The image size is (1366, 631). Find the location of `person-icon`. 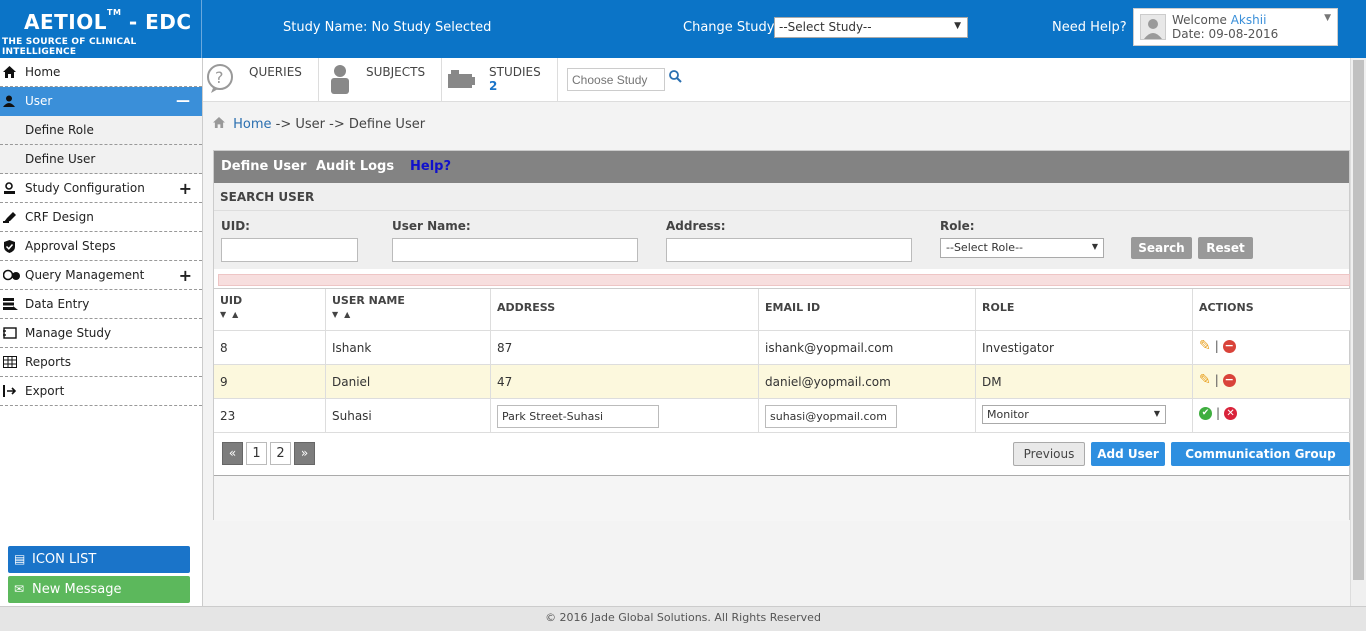

person-icon is located at coordinates (340, 79).